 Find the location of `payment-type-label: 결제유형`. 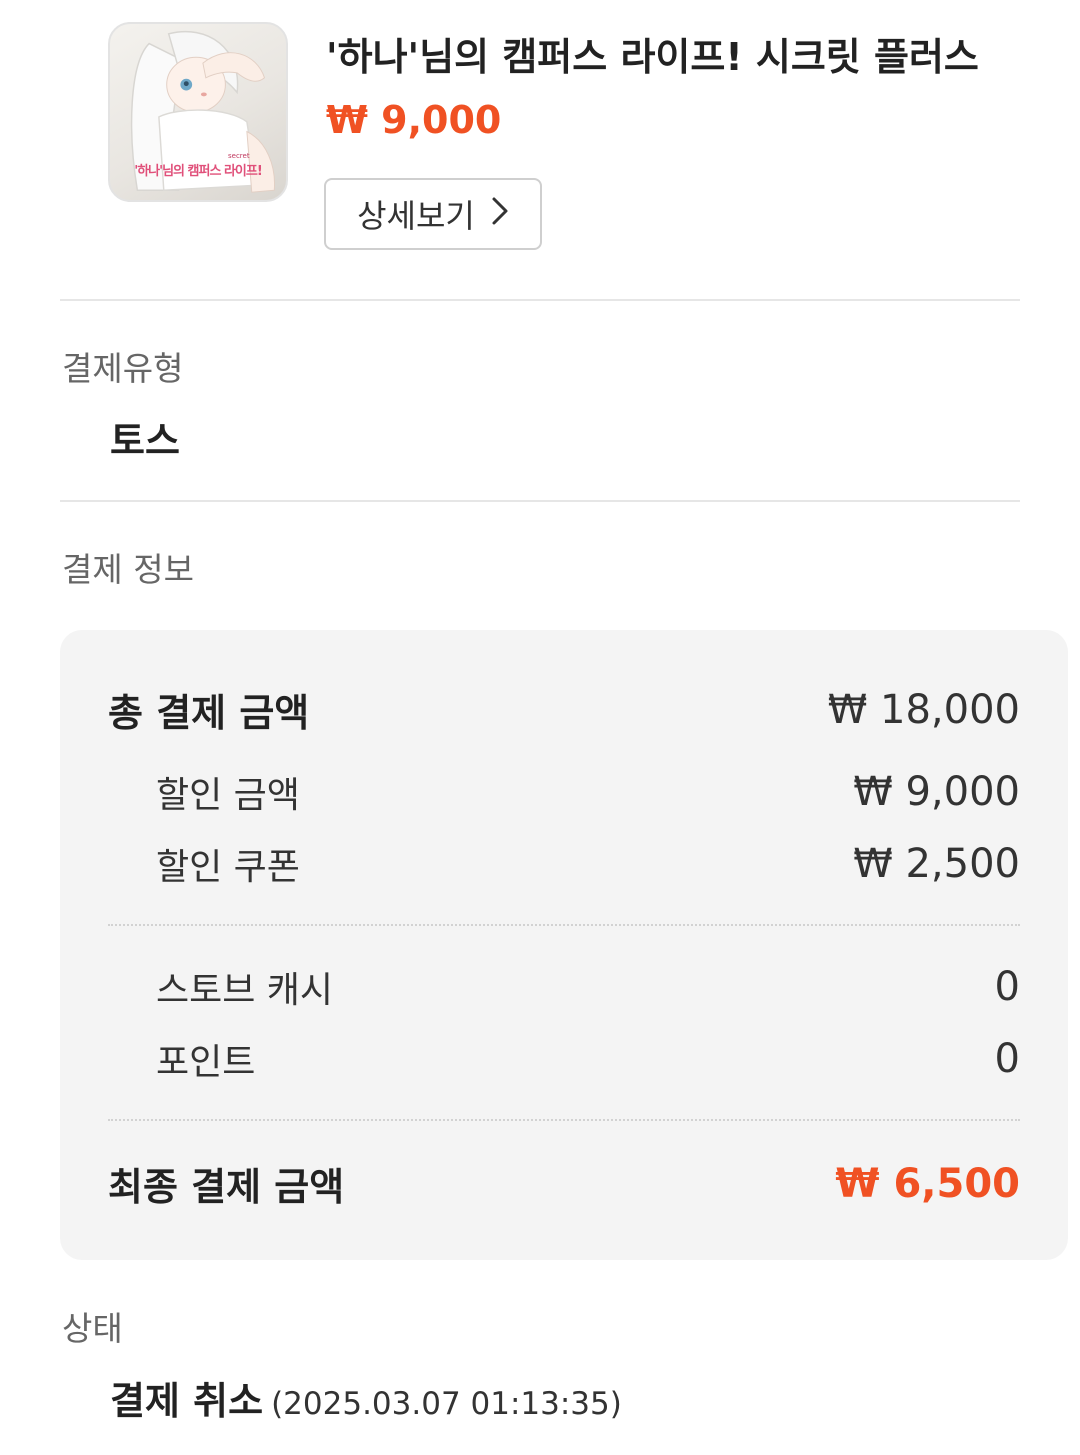

payment-type-label: 결제유형 is located at coordinates (123, 368).